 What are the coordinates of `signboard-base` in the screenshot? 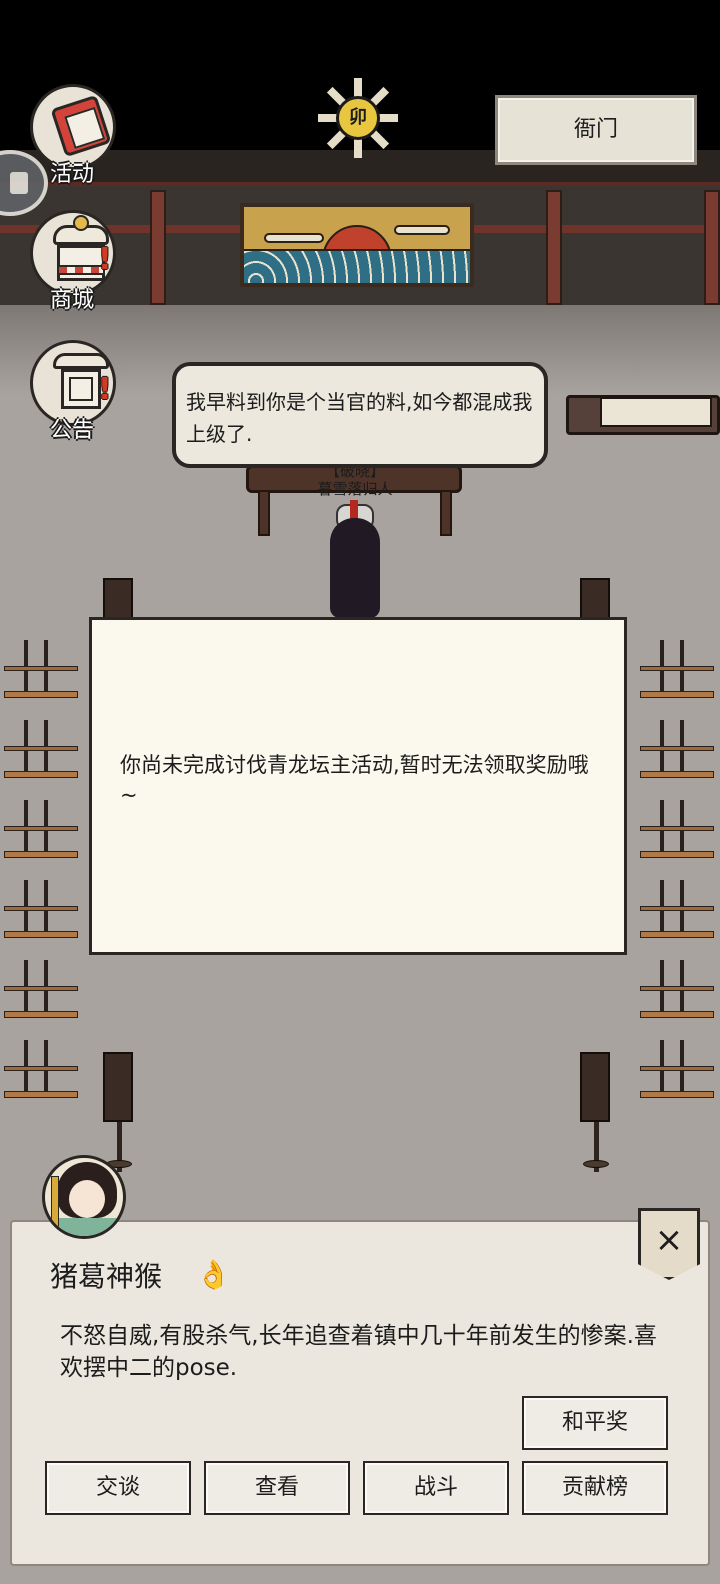 It's located at (596, 1164).